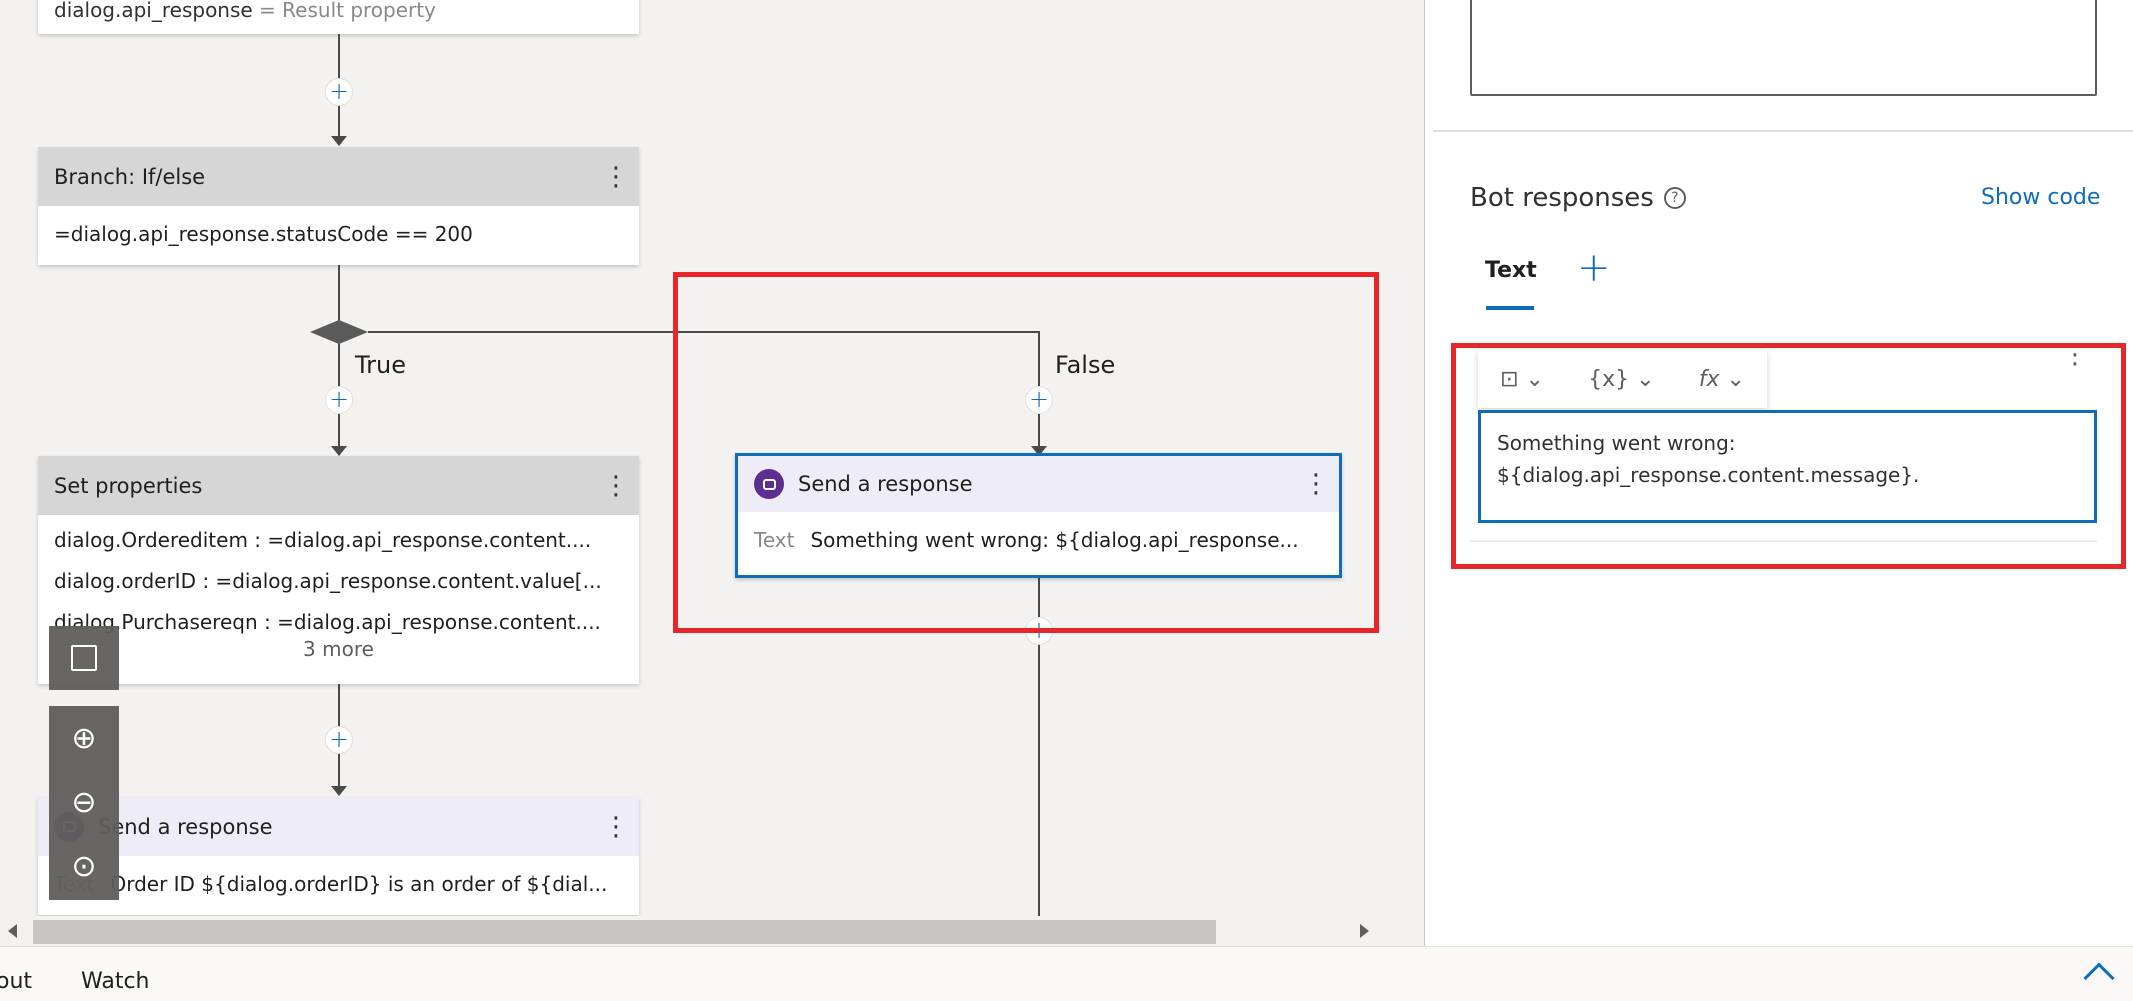 The width and height of the screenshot is (2133, 1001). Describe the element at coordinates (1364, 931) in the screenshot. I see `scroll-right-icon` at that location.